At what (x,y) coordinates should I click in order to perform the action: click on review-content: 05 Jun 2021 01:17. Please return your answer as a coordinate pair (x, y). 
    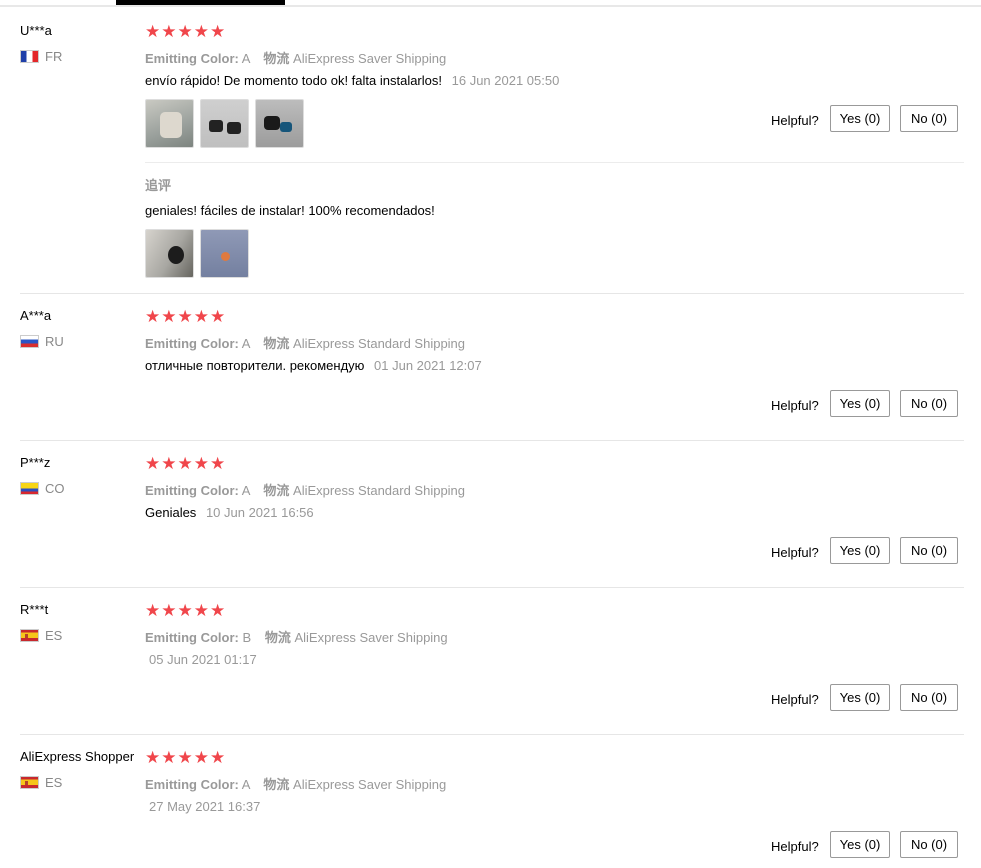
    Looking at the image, I should click on (203, 659).